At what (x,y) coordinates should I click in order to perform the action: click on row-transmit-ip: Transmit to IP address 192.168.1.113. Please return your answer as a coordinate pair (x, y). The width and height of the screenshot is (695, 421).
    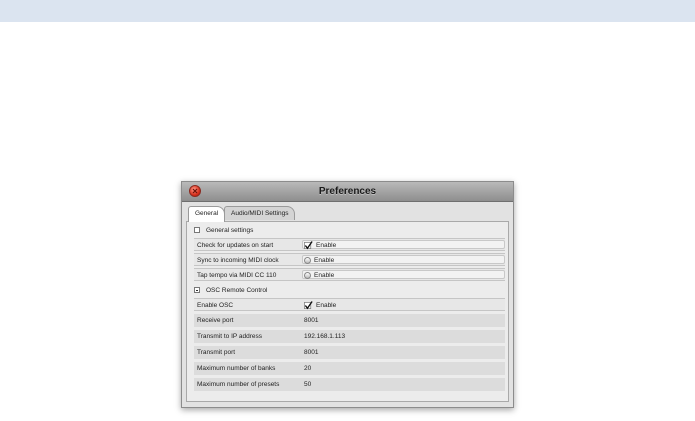
    Looking at the image, I should click on (349, 336).